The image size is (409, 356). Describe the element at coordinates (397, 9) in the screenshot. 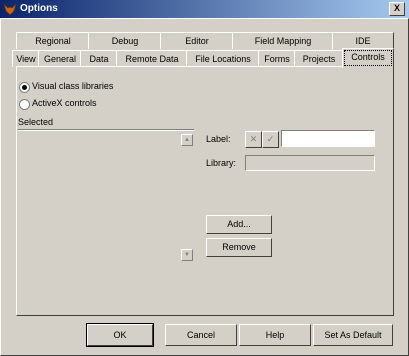

I see `close-button: X` at that location.